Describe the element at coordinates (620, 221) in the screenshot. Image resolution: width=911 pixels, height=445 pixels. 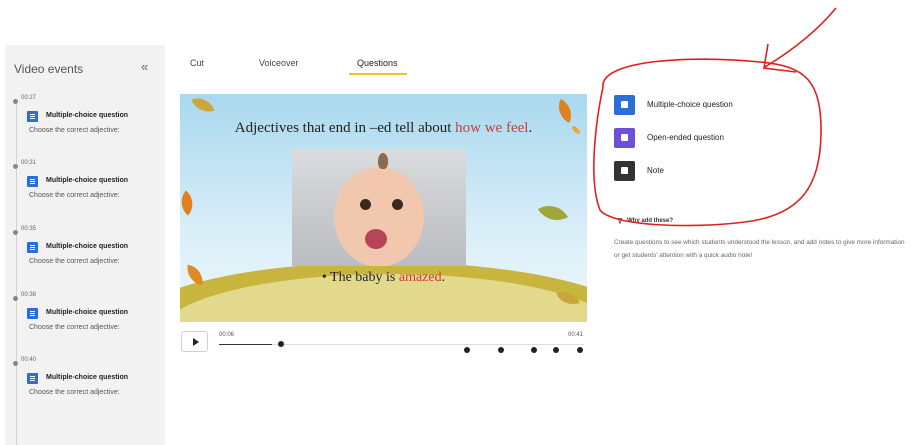
I see `lightbulb-icon` at that location.